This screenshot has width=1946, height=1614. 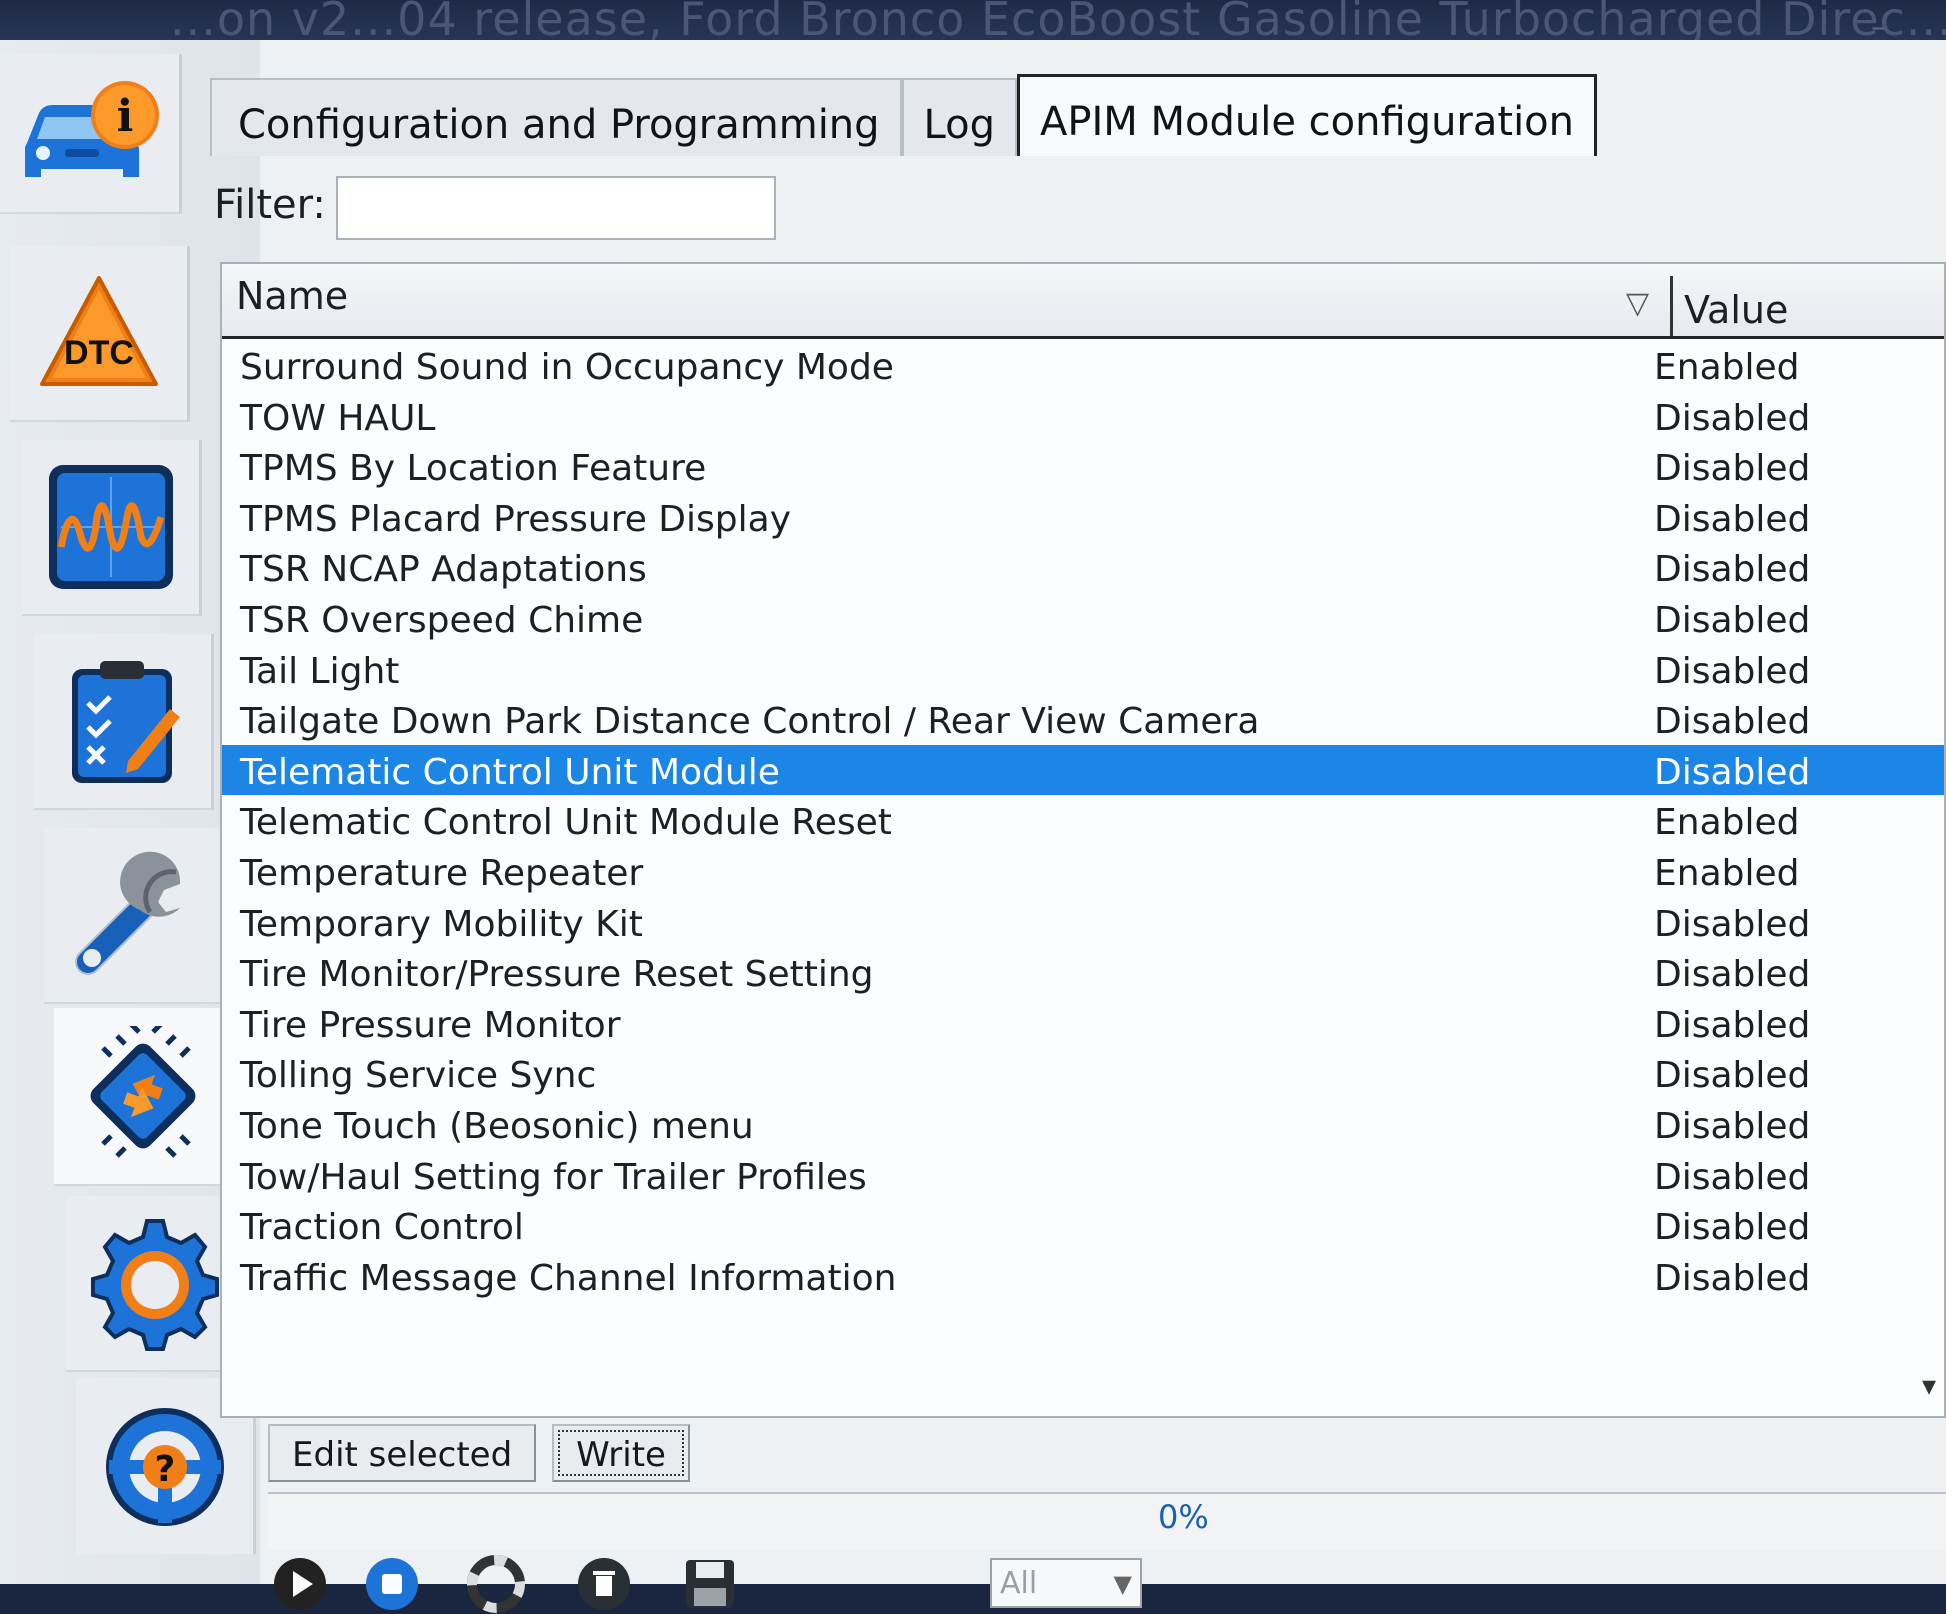 I want to click on edit-selected-button: Edit selected, so click(x=402, y=1453).